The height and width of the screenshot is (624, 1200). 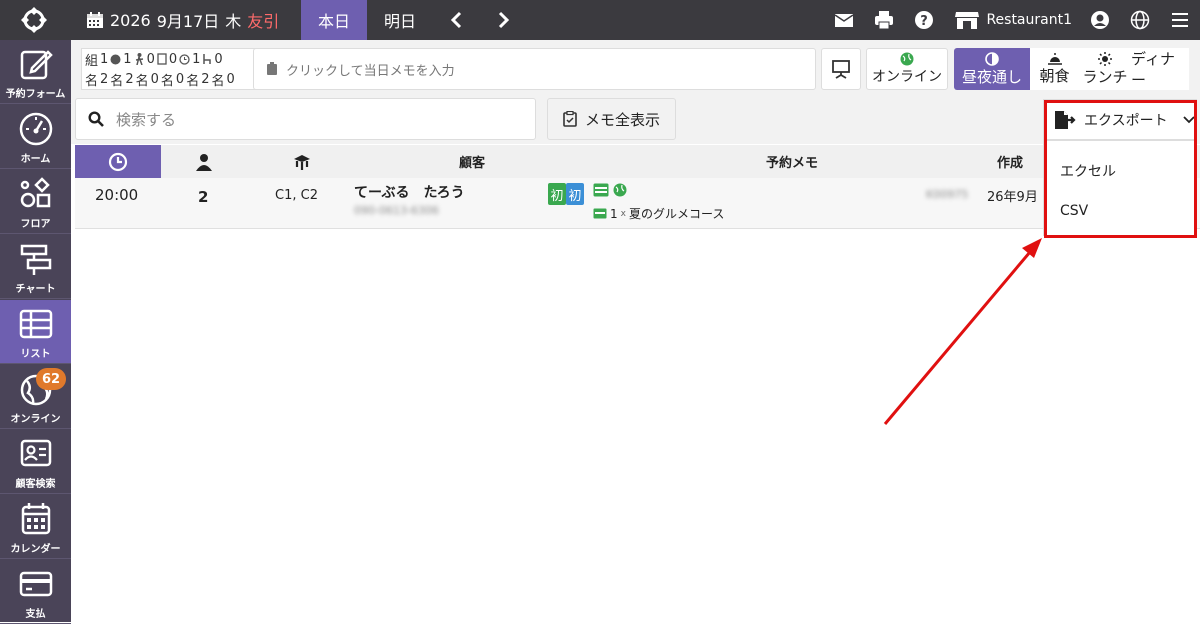 What do you see at coordinates (35, 549) in the screenshot?
I see `sidebar-item-label: カレンダー` at bounding box center [35, 549].